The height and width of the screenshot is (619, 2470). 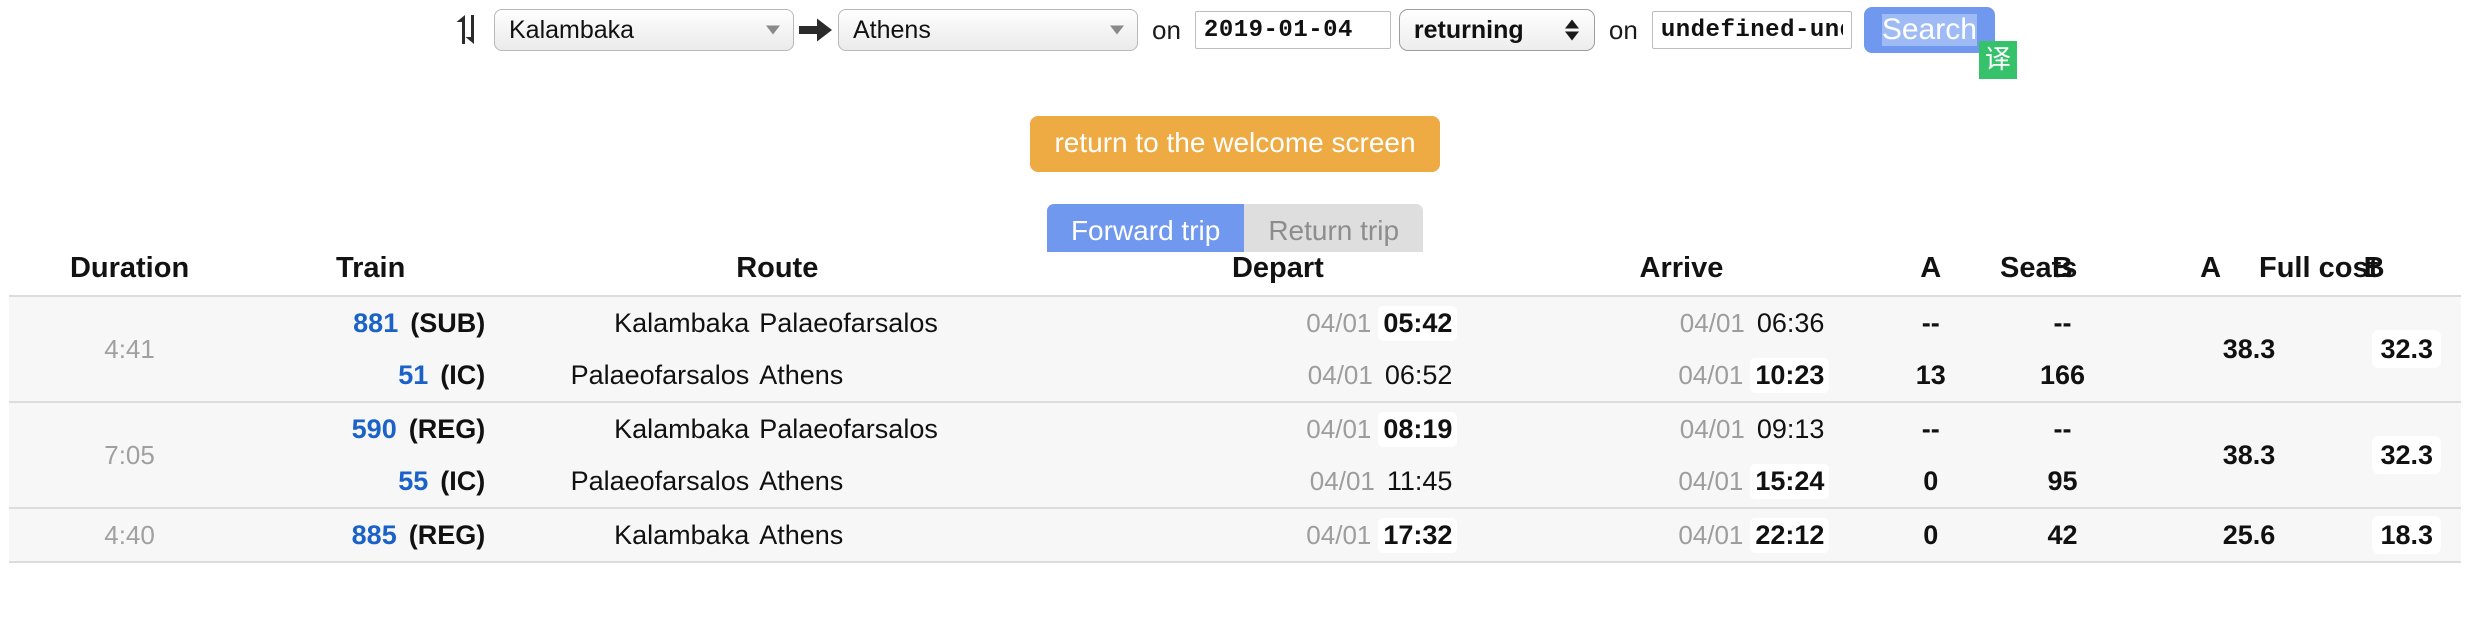 What do you see at coordinates (130, 349) in the screenshot?
I see `cell-duration: 4:41` at bounding box center [130, 349].